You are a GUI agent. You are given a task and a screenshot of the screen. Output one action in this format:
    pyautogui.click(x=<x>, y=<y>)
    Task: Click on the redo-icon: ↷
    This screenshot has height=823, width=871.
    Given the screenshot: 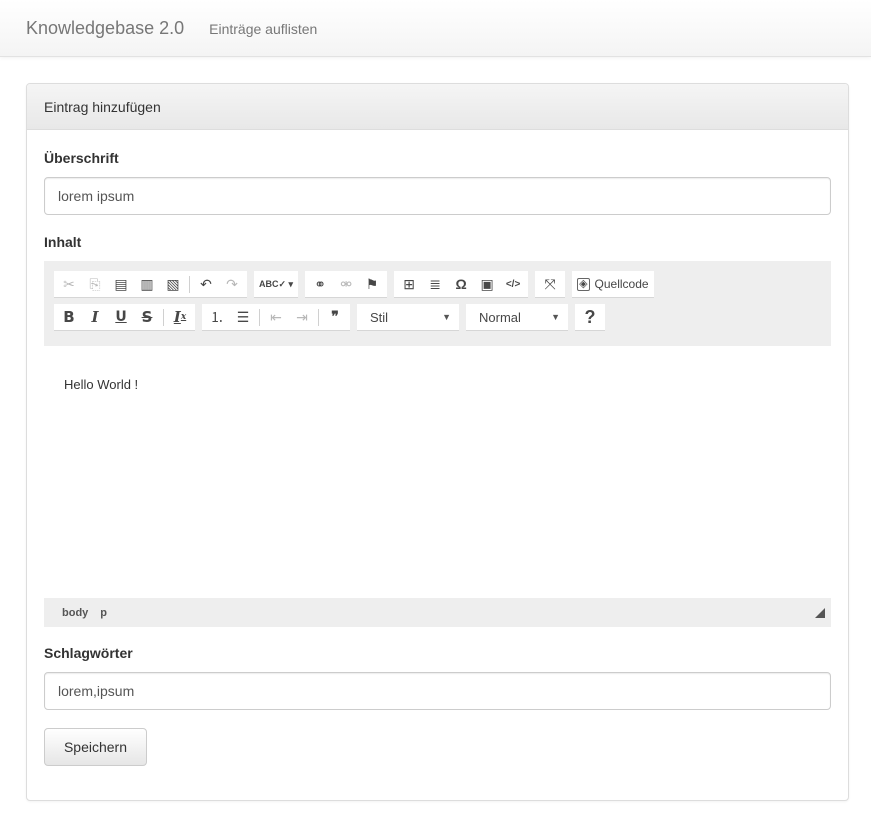 What is the action you would take?
    pyautogui.click(x=232, y=284)
    